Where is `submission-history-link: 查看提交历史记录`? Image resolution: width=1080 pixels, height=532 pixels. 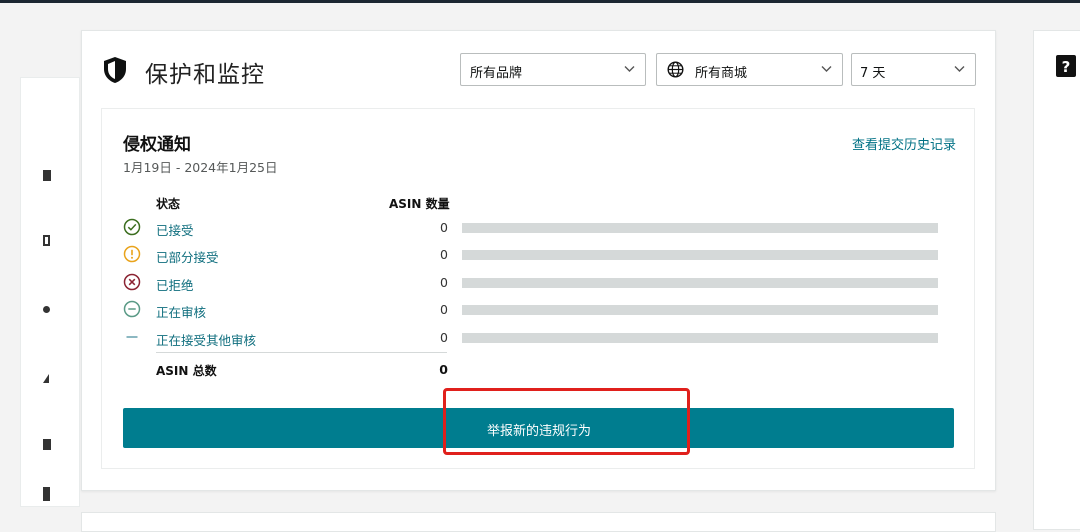 submission-history-link: 查看提交历史记录 is located at coordinates (904, 143).